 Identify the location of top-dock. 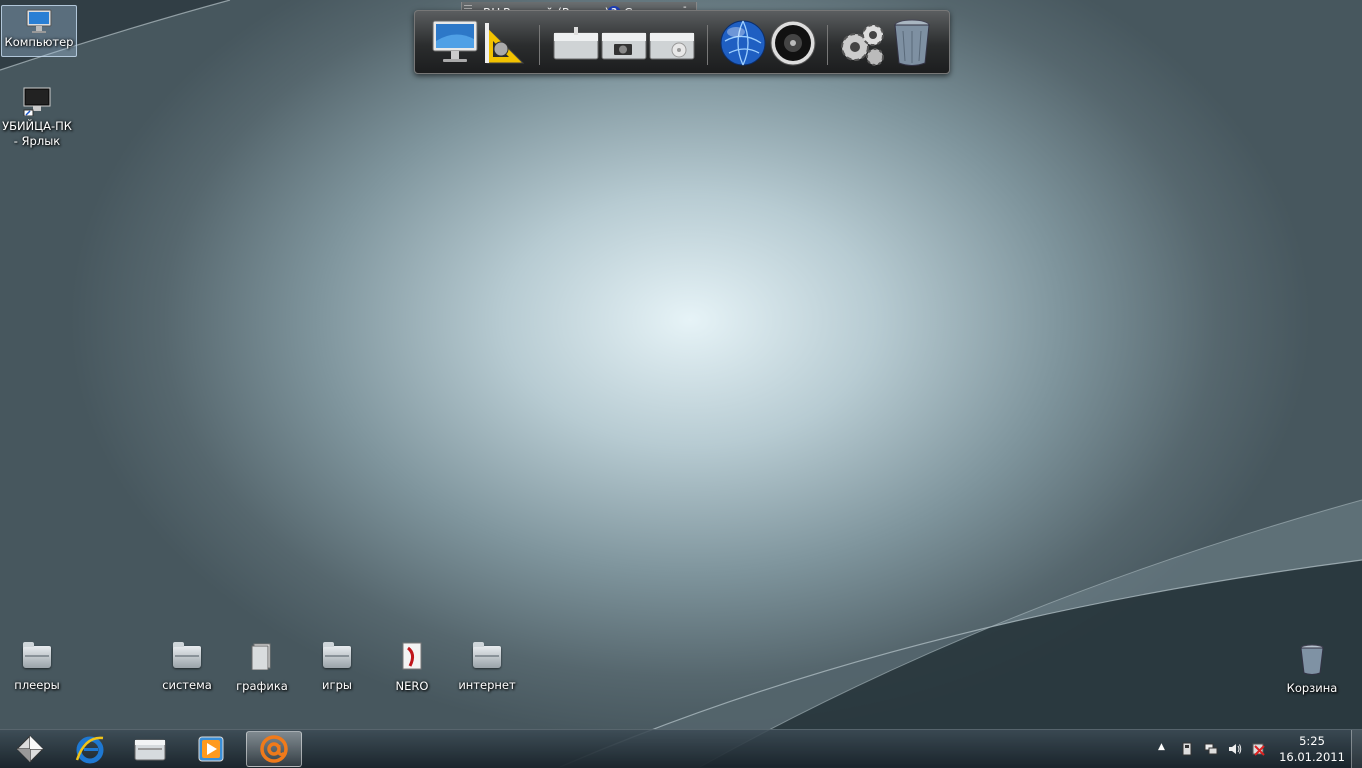
(682, 42).